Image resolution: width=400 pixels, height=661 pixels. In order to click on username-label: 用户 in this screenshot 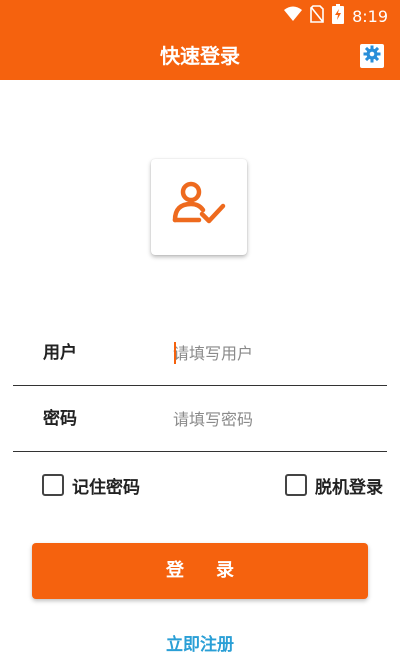, I will do `click(60, 353)`.